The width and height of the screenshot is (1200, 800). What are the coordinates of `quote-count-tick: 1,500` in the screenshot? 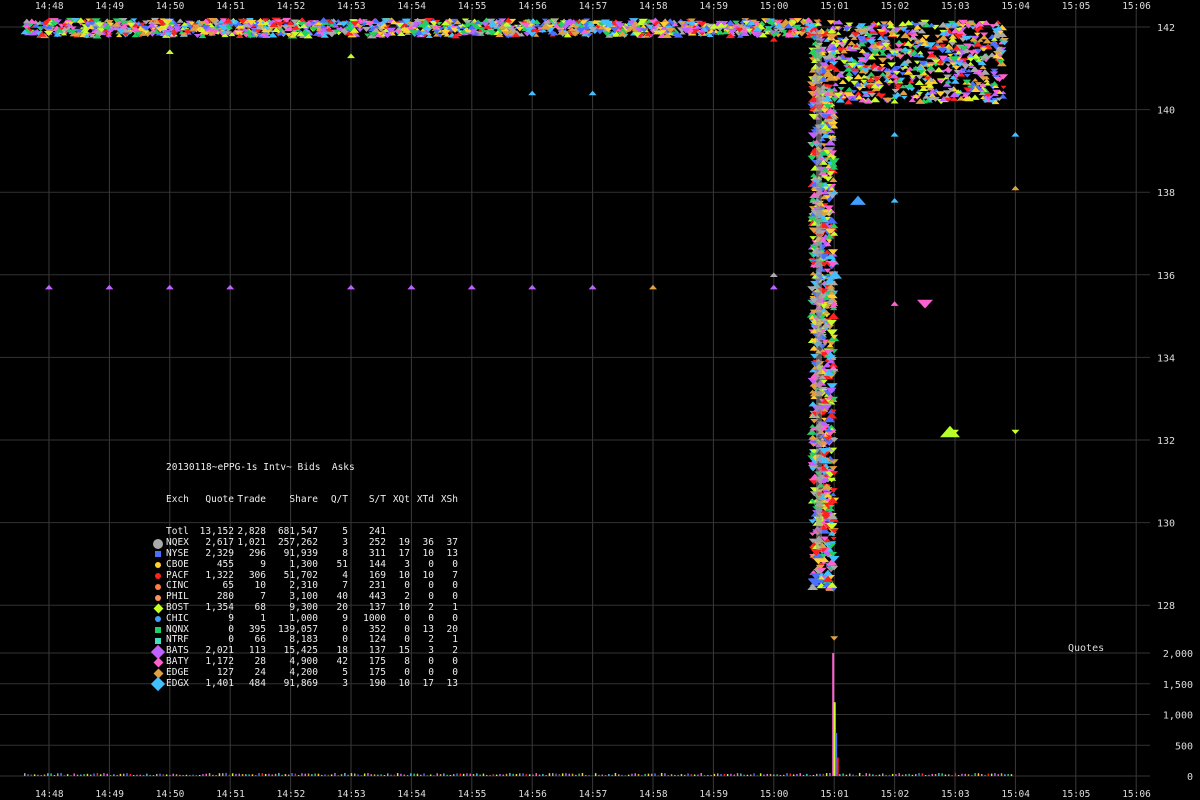 It's located at (1178, 685).